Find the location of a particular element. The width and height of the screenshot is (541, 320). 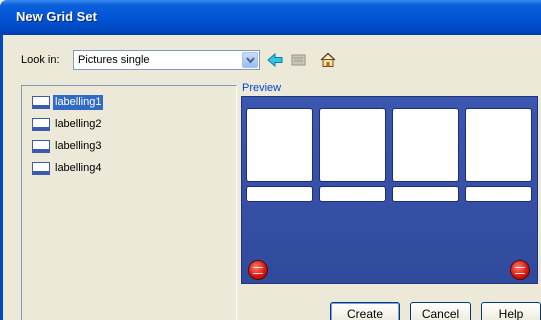

chevron-down-icon is located at coordinates (250, 60).